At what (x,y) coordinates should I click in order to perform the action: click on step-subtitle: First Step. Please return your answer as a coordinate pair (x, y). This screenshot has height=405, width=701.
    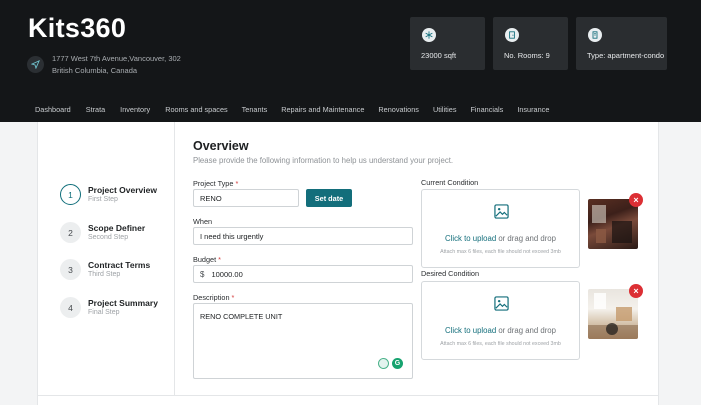
    Looking at the image, I should click on (103, 199).